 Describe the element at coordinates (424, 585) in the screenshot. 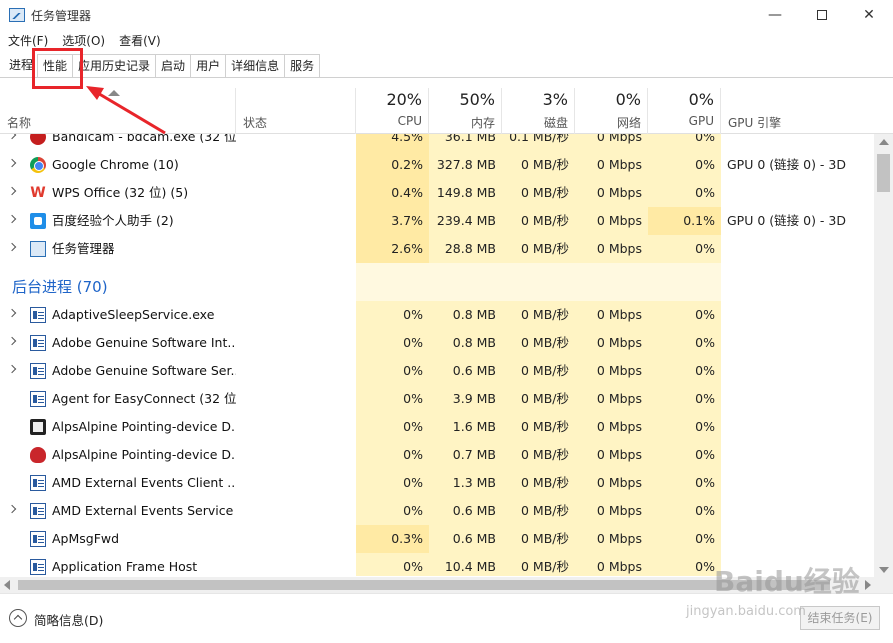

I see `horizontal-scroll-thumb` at that location.